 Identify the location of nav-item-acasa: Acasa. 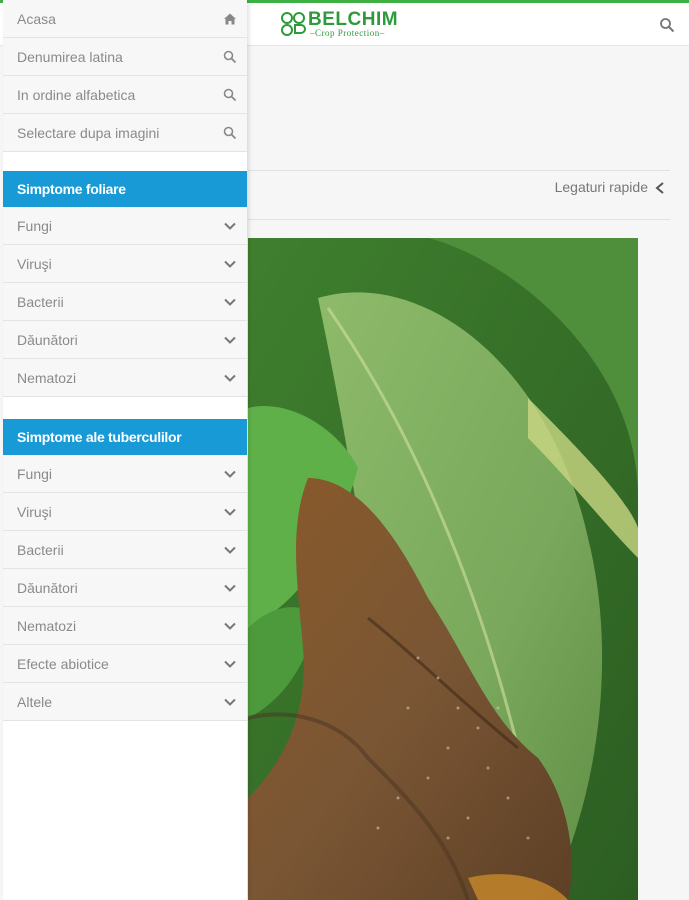
(125, 19).